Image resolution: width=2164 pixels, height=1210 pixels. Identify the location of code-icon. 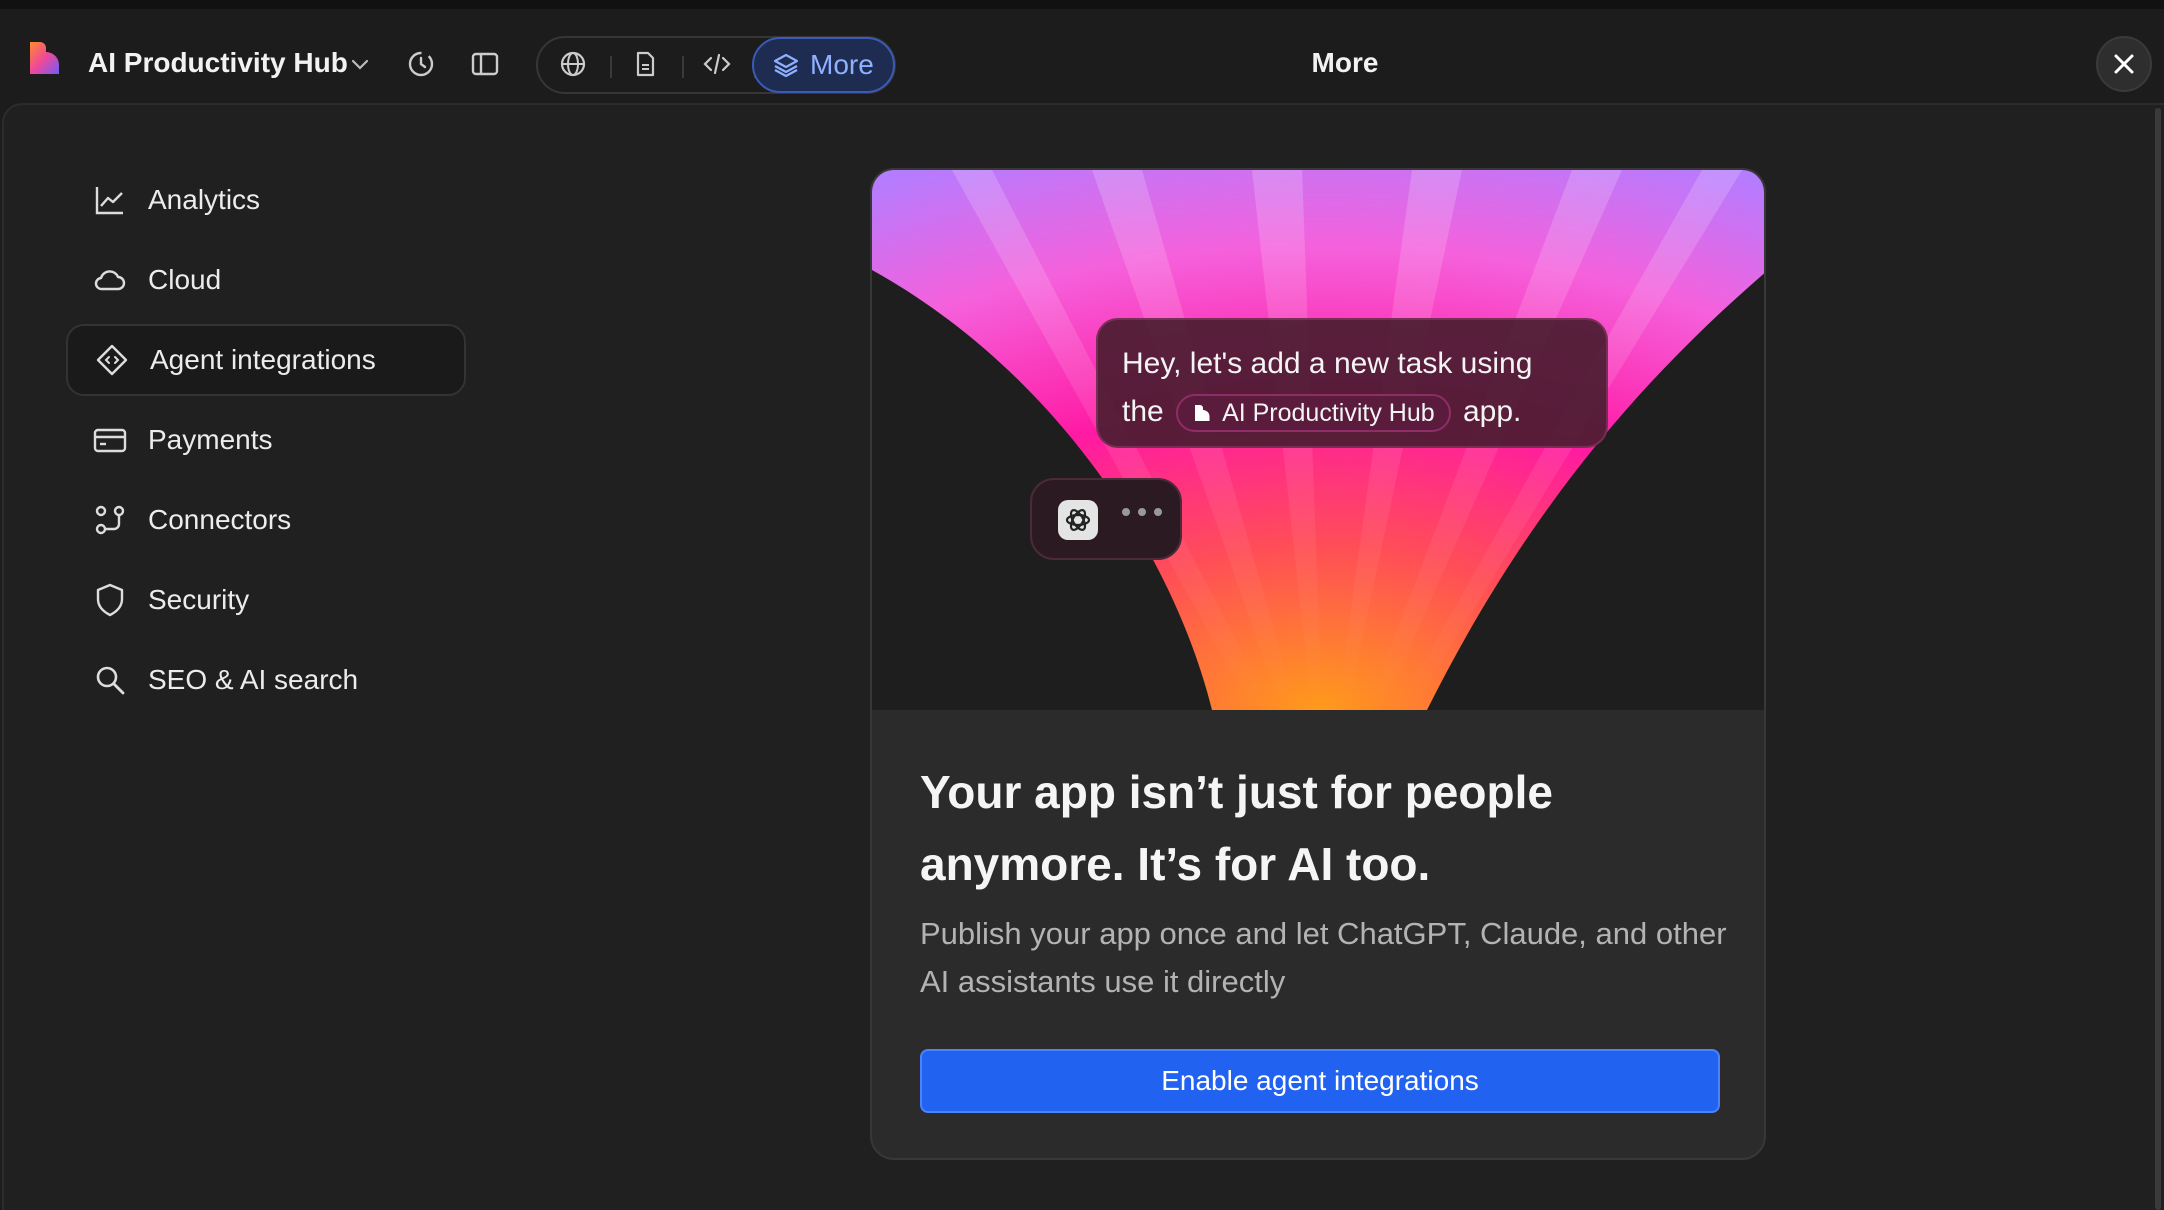
(717, 64).